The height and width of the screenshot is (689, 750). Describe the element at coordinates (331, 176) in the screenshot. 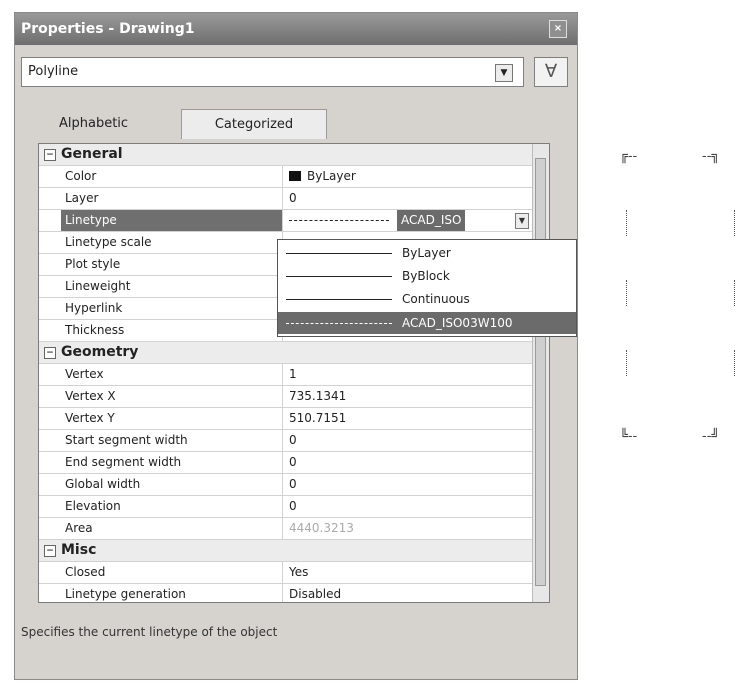

I see `color-value: ByLayer` at that location.